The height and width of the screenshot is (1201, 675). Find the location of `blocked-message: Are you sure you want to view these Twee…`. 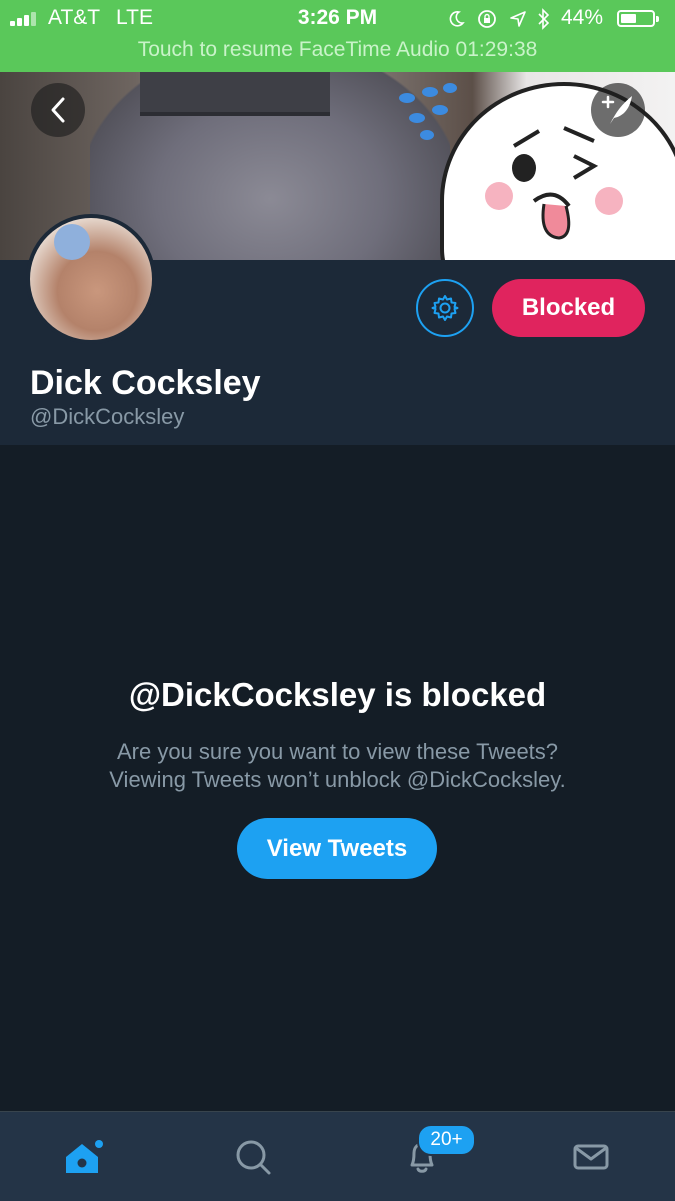

blocked-message: Are you sure you want to view these Twee… is located at coordinates (337, 766).